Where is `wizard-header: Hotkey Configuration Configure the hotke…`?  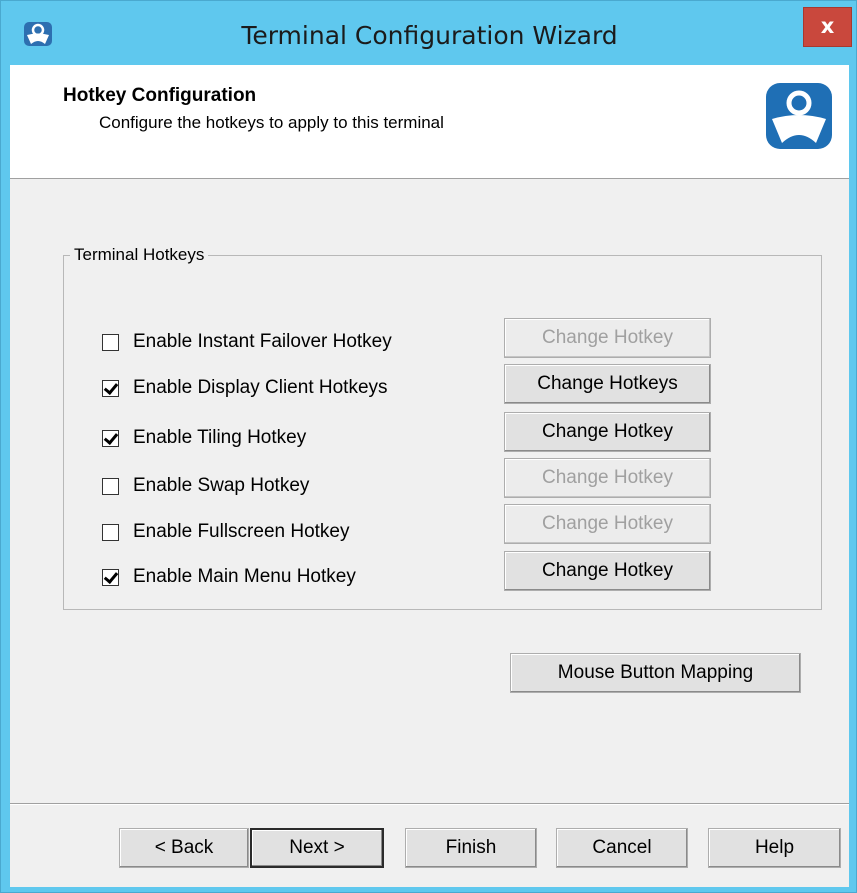
wizard-header: Hotkey Configuration Configure the hotke… is located at coordinates (429, 122).